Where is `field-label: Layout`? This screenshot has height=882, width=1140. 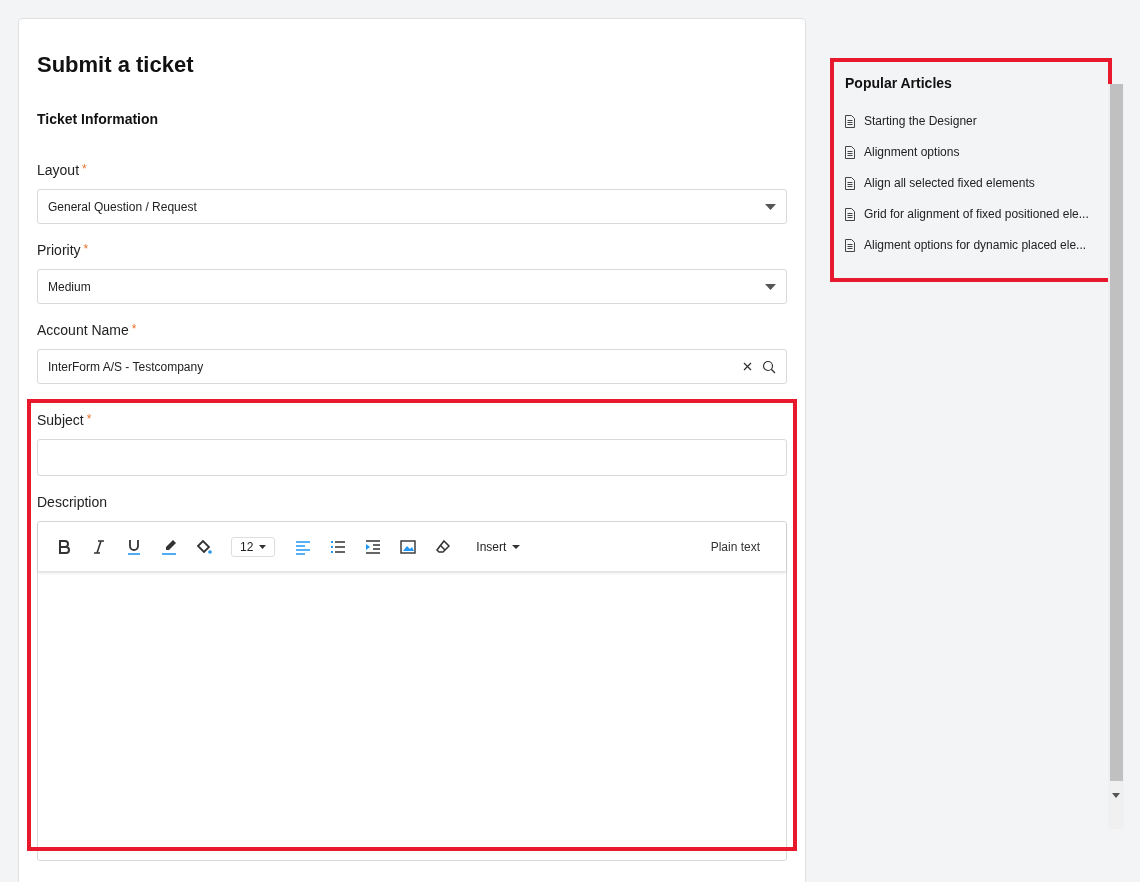
field-label: Layout is located at coordinates (58, 170).